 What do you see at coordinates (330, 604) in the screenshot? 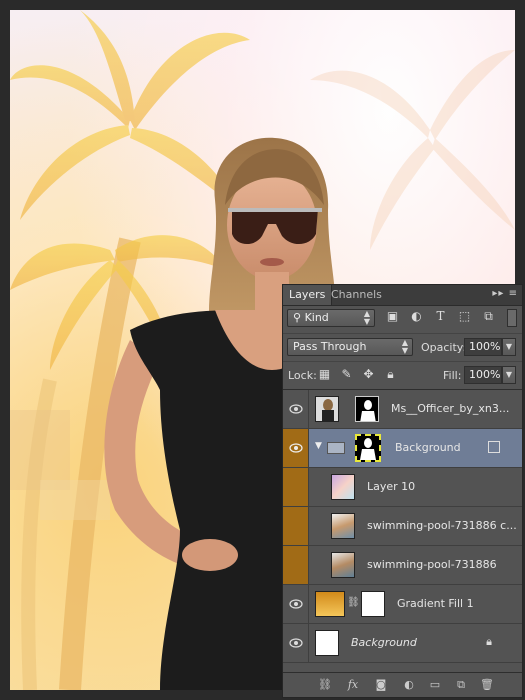
I see `gradient-fill-thumbnail` at bounding box center [330, 604].